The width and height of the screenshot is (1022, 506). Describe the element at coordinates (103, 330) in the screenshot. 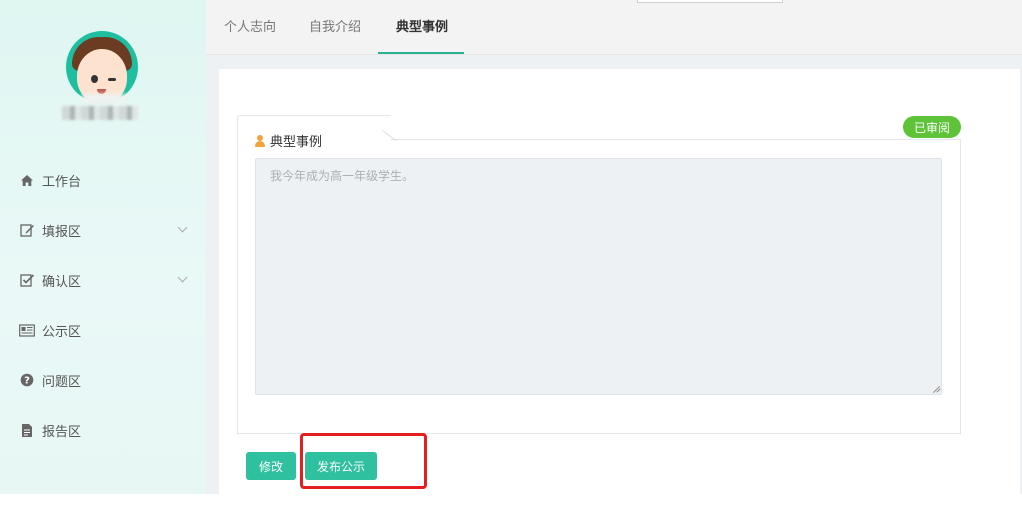

I see `sidebar-item-publicity: 公示区` at that location.